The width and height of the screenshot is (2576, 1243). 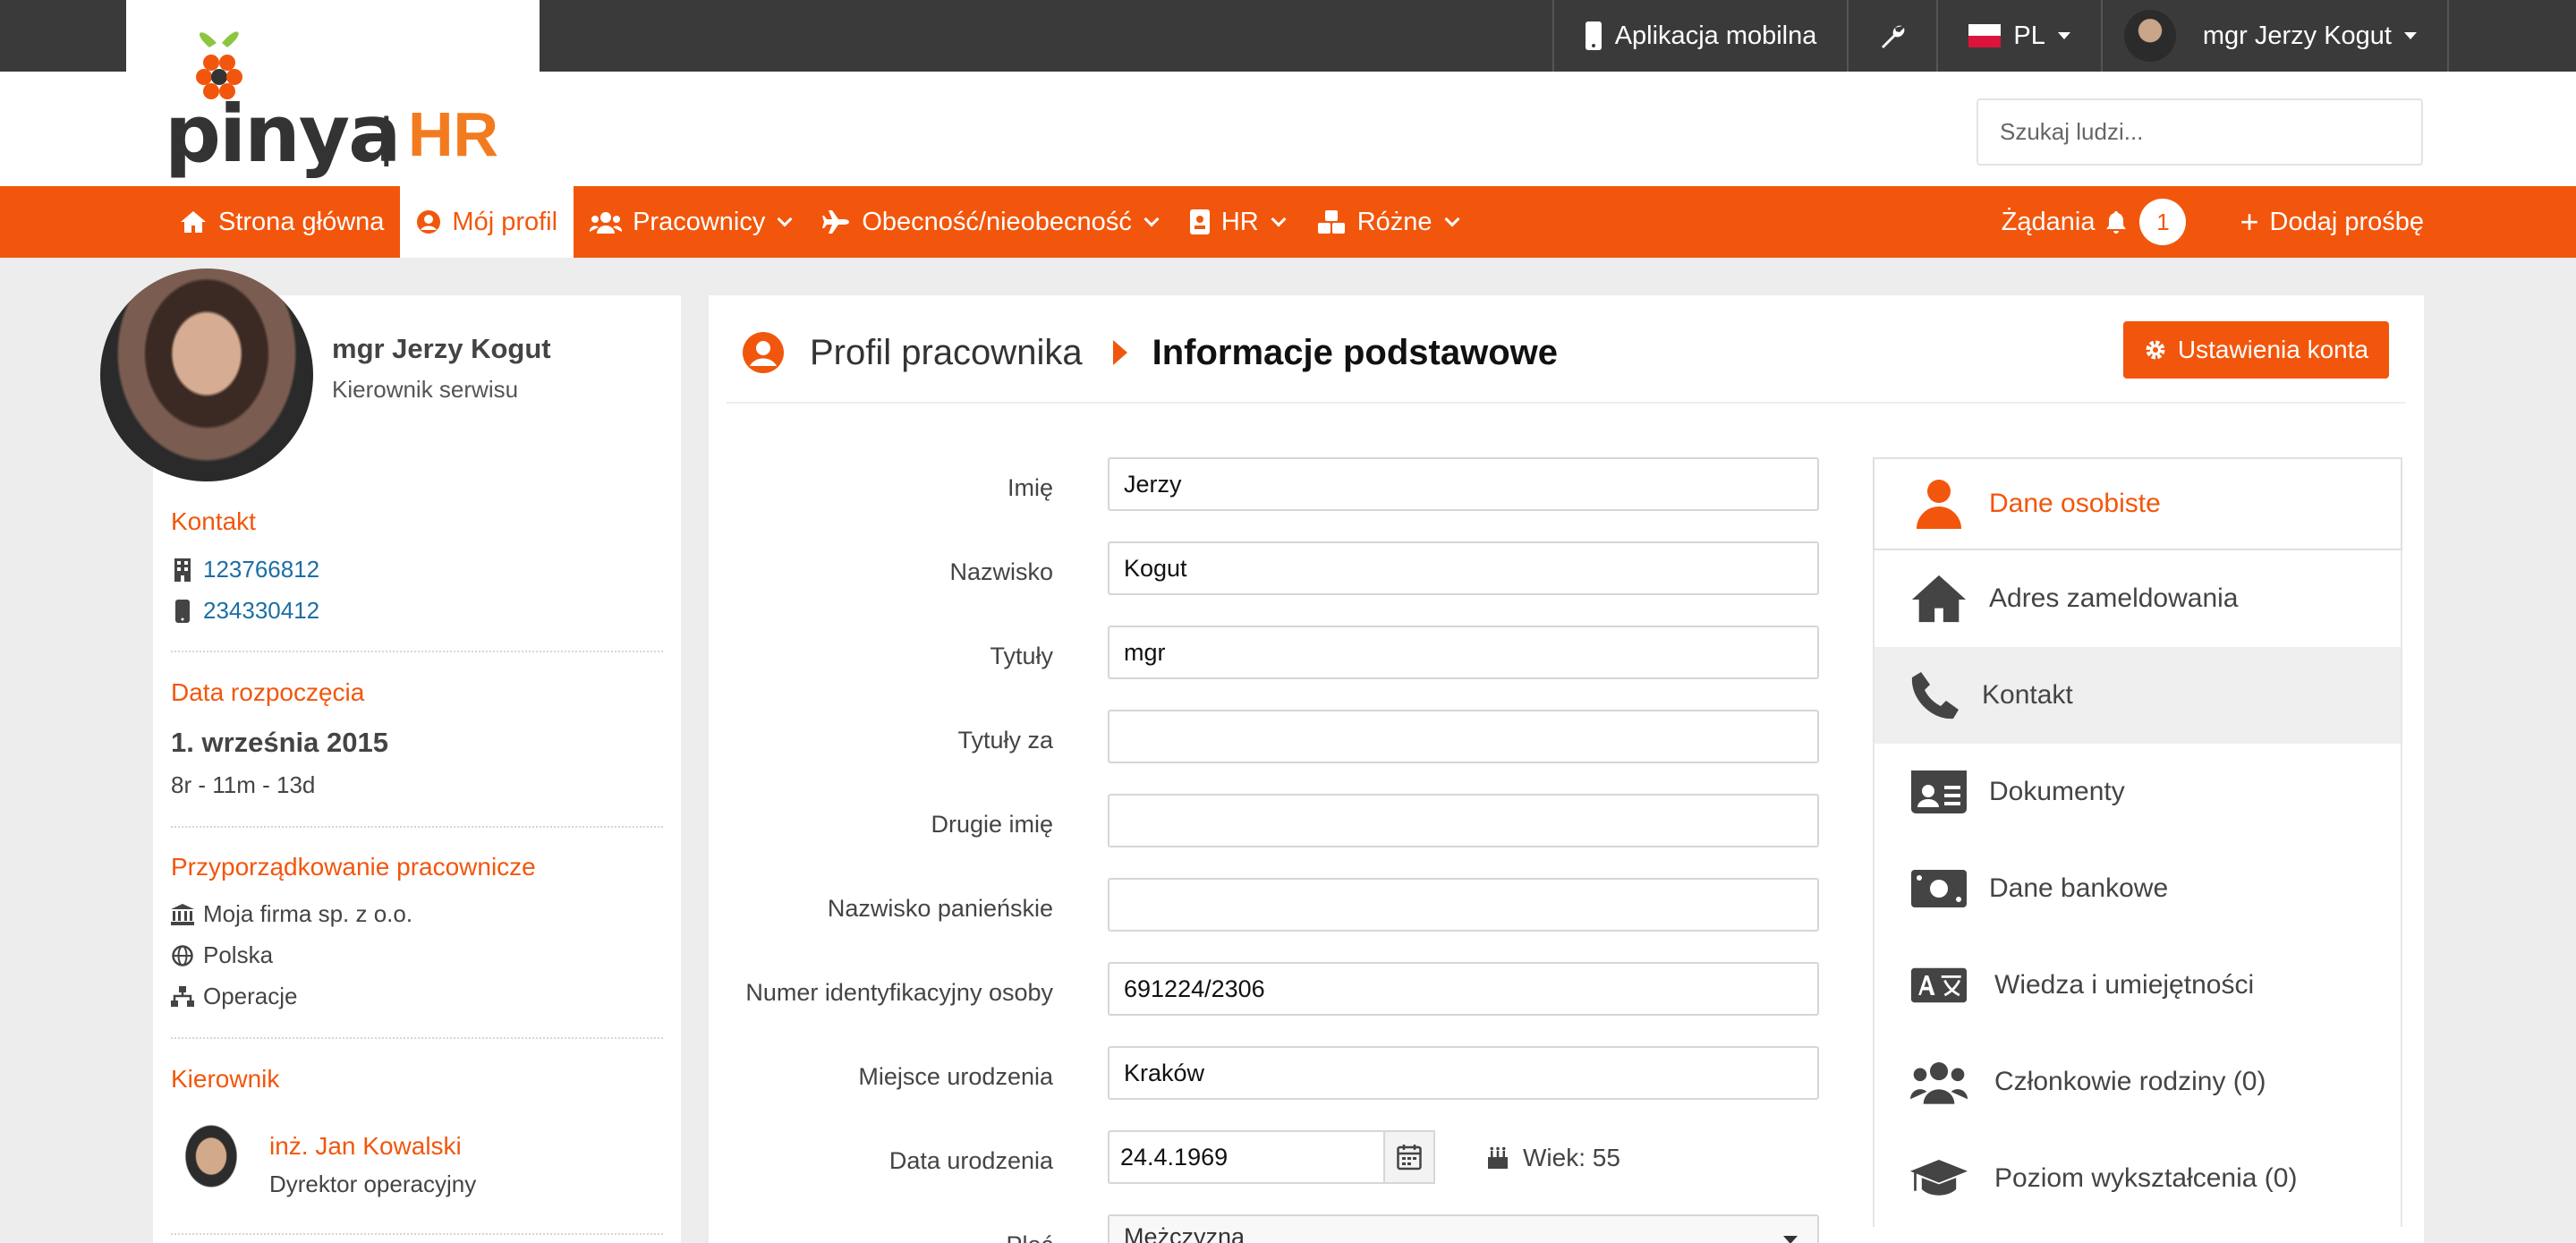 I want to click on birthdate-field, so click(x=1246, y=1157).